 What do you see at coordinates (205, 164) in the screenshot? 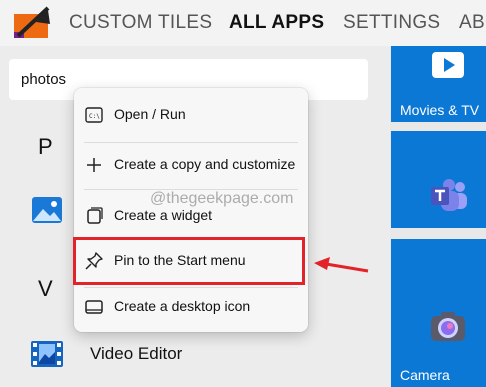
I see `menu-item-label: Create a copy and customize` at bounding box center [205, 164].